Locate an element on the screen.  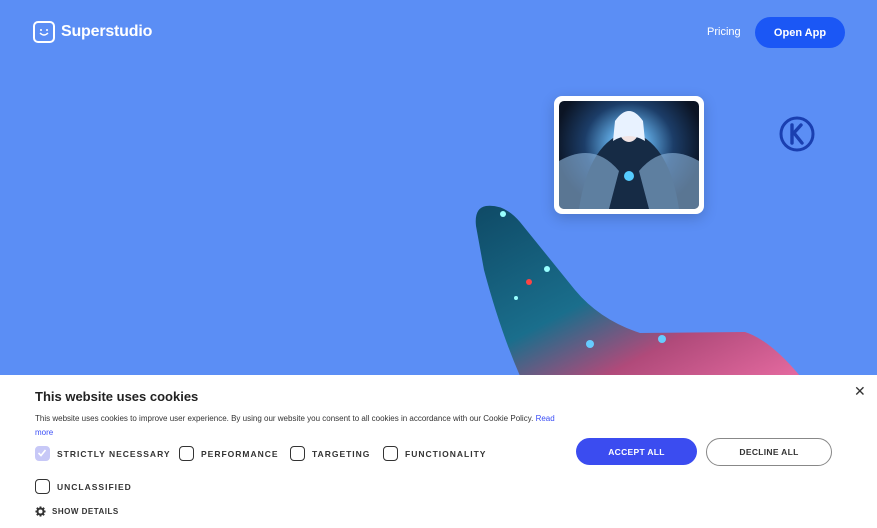
gear-icon is located at coordinates (40, 511).